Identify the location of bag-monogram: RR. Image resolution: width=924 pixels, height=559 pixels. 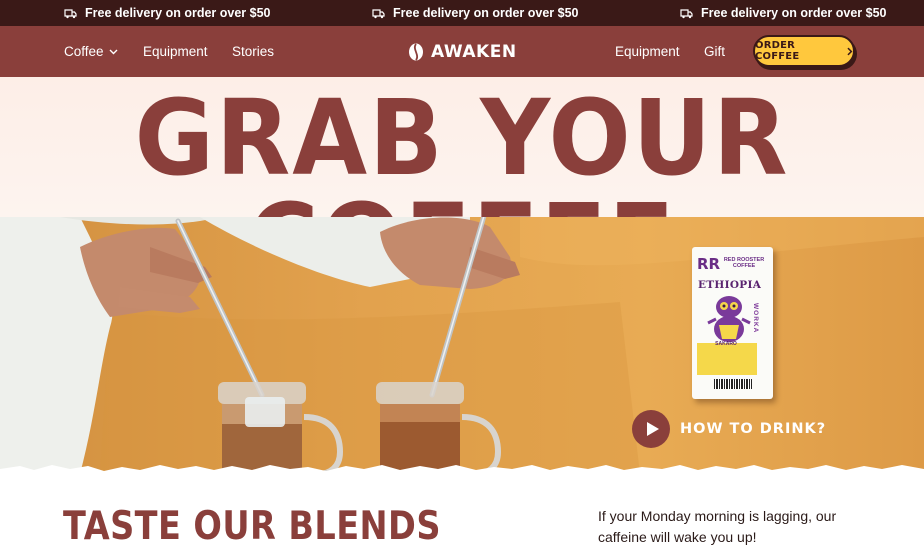
(709, 264).